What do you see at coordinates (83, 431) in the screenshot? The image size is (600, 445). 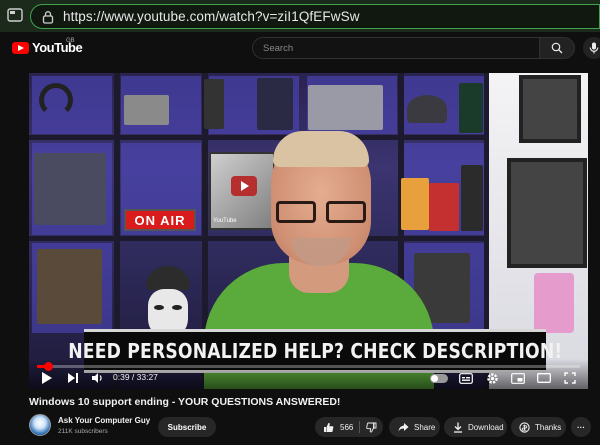 I see `subscriber-count: 211K subscribers` at bounding box center [83, 431].